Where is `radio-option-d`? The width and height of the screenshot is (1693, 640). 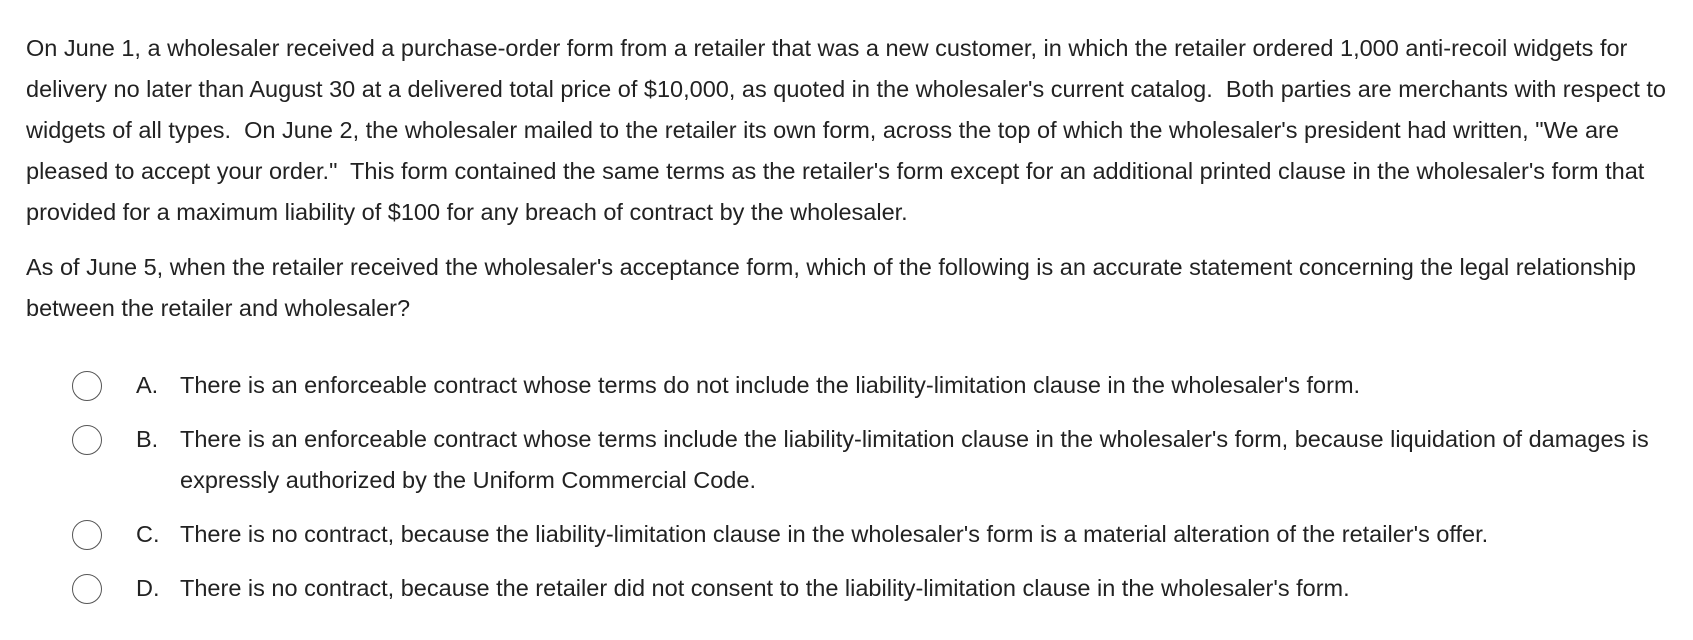
radio-option-d is located at coordinates (87, 589).